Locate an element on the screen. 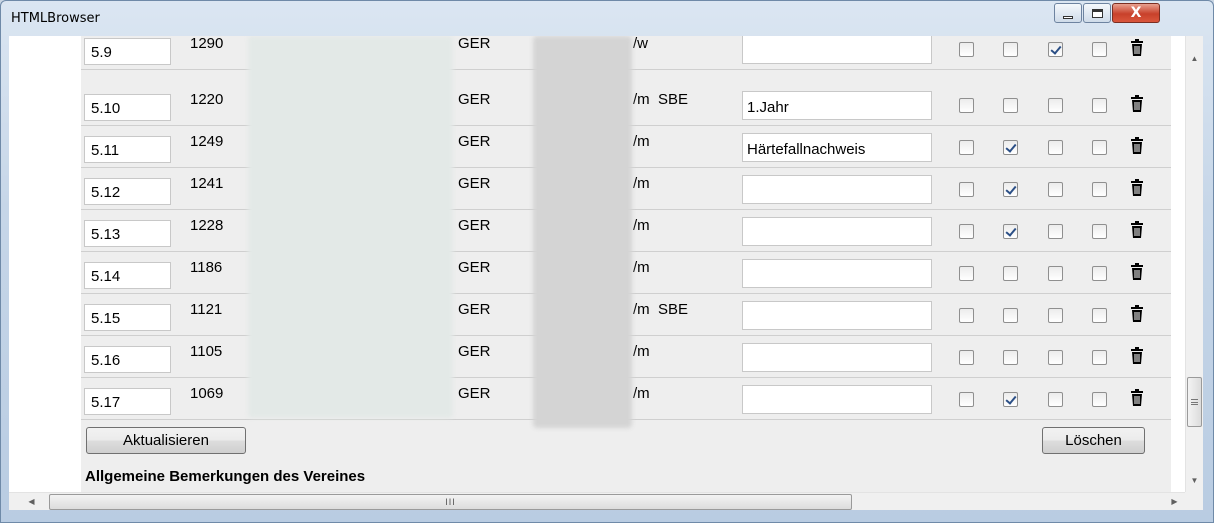 This screenshot has width=1214, height=523. remark-input: Härtefallnachweis is located at coordinates (837, 147).